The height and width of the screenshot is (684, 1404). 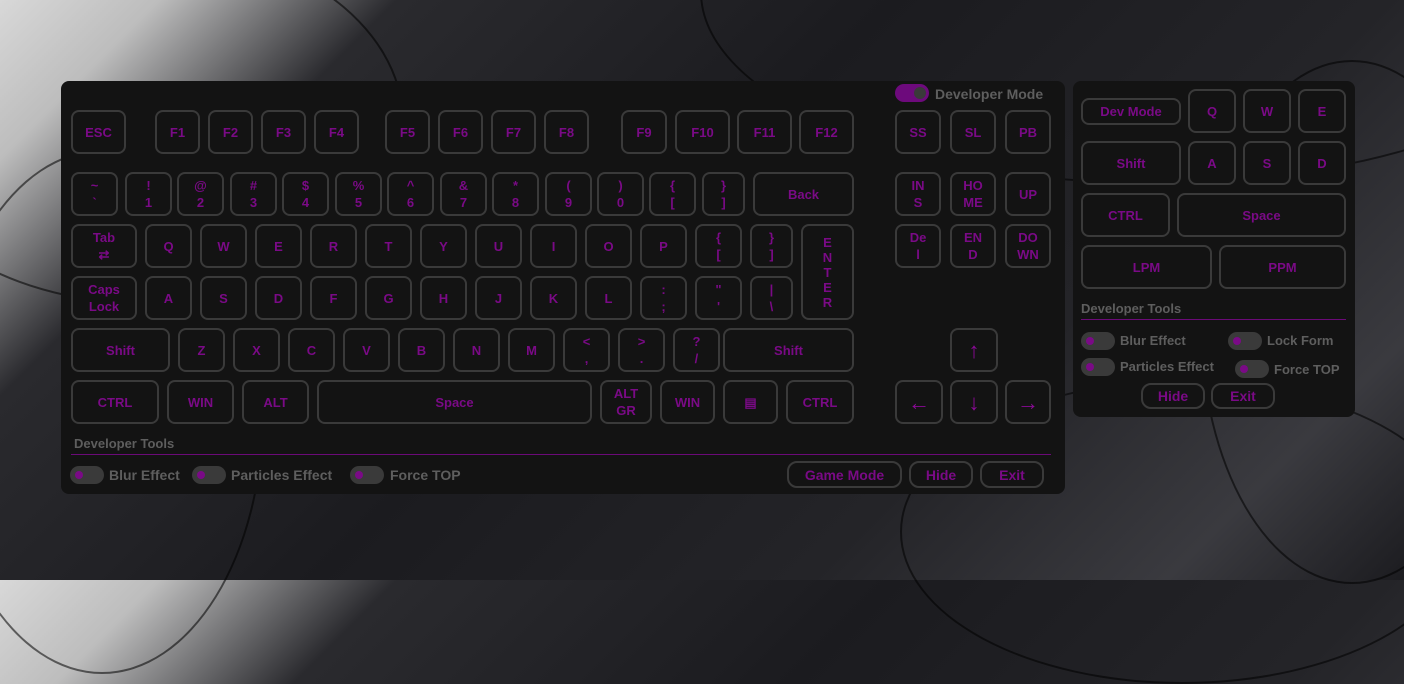 I want to click on force-top-toggle, so click(x=367, y=475).